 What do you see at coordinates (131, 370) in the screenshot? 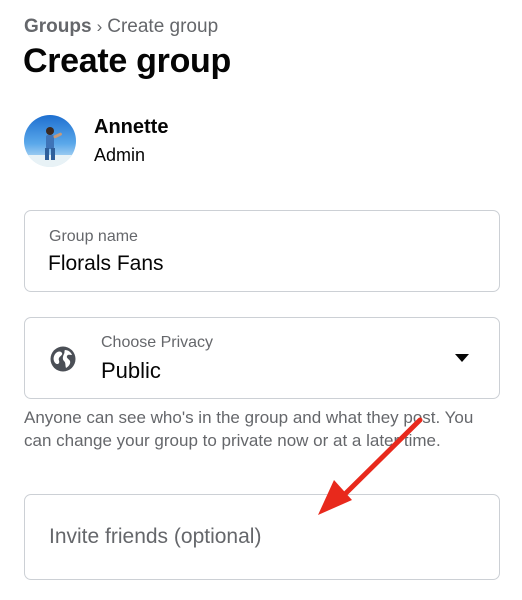
I see `privacy-value: Public` at bounding box center [131, 370].